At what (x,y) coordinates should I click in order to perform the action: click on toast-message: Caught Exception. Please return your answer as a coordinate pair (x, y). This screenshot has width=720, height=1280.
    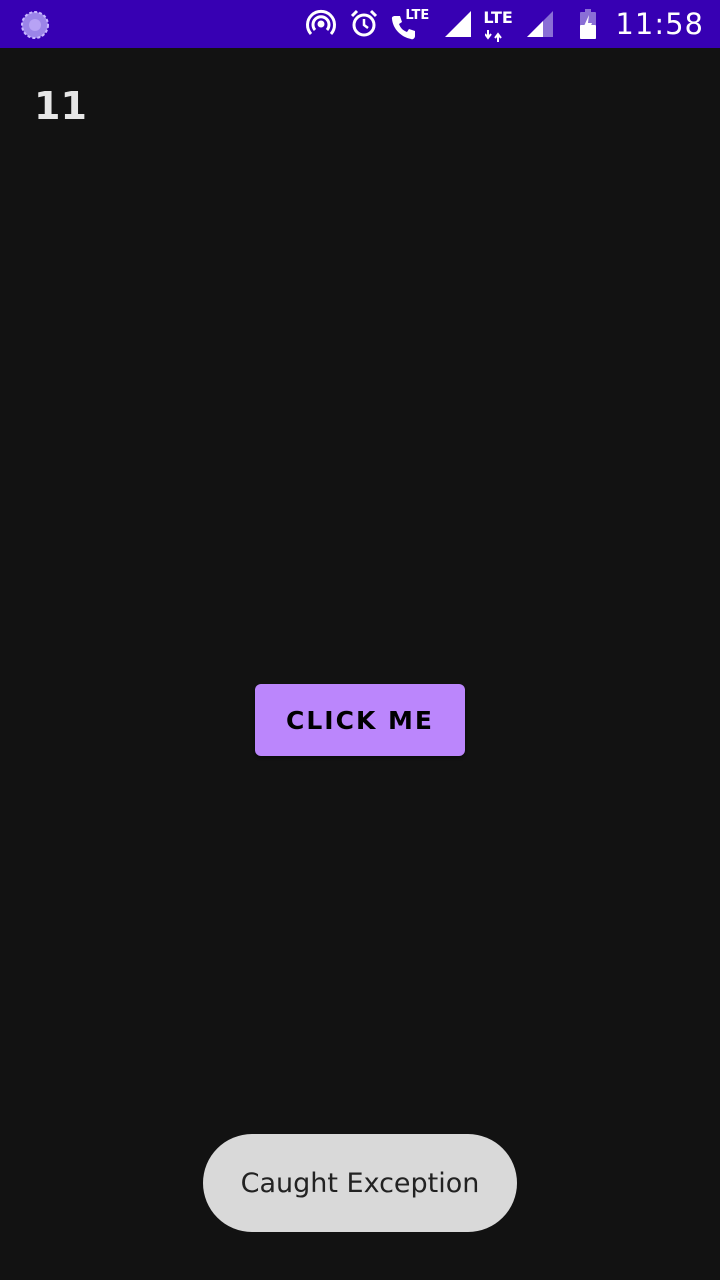
    Looking at the image, I should click on (360, 1183).